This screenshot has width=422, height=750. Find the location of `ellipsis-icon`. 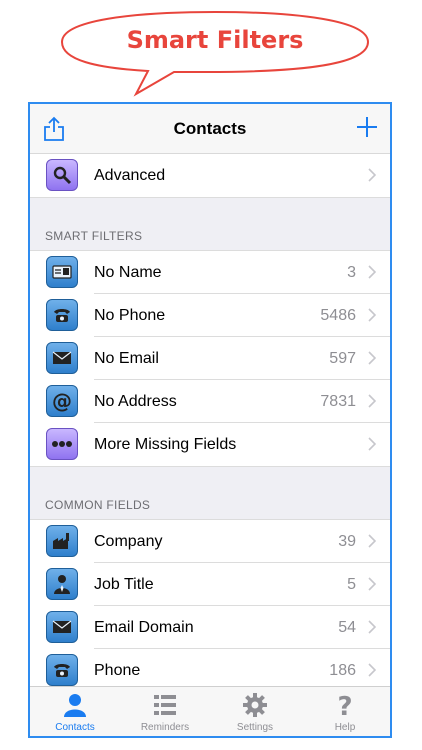

ellipsis-icon is located at coordinates (62, 444).